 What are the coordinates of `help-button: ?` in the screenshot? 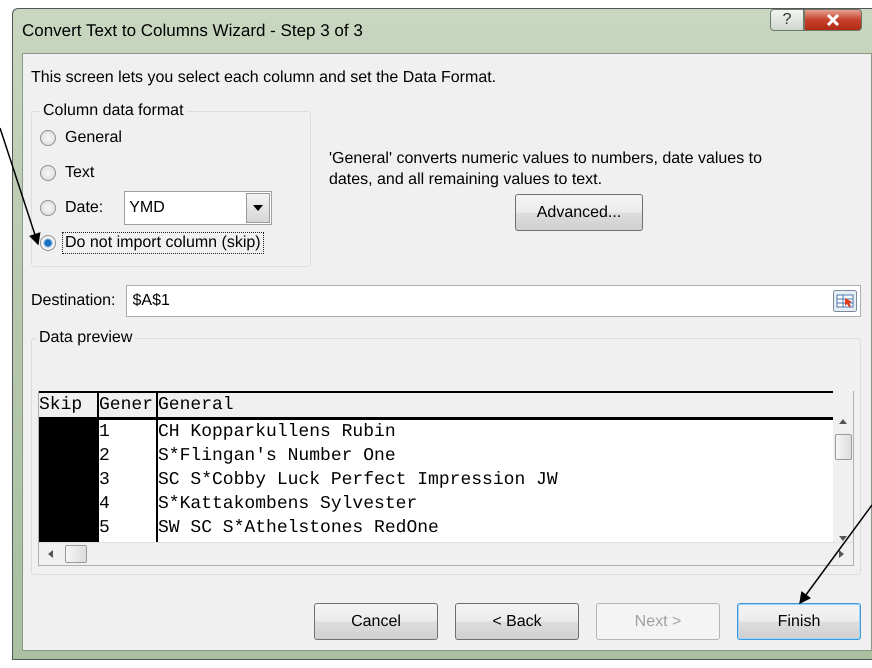 It's located at (787, 20).